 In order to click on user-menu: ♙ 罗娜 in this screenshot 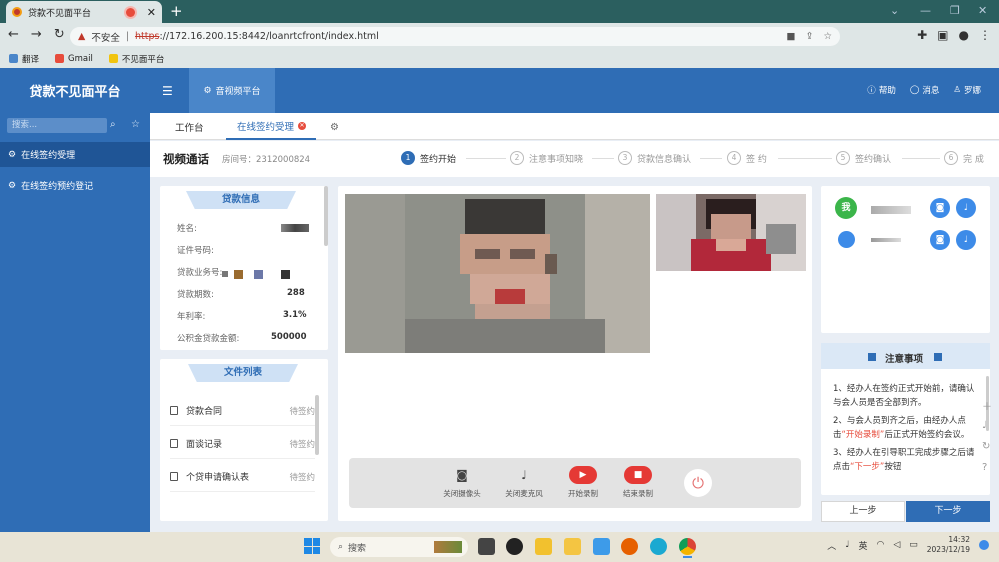, I will do `click(967, 90)`.